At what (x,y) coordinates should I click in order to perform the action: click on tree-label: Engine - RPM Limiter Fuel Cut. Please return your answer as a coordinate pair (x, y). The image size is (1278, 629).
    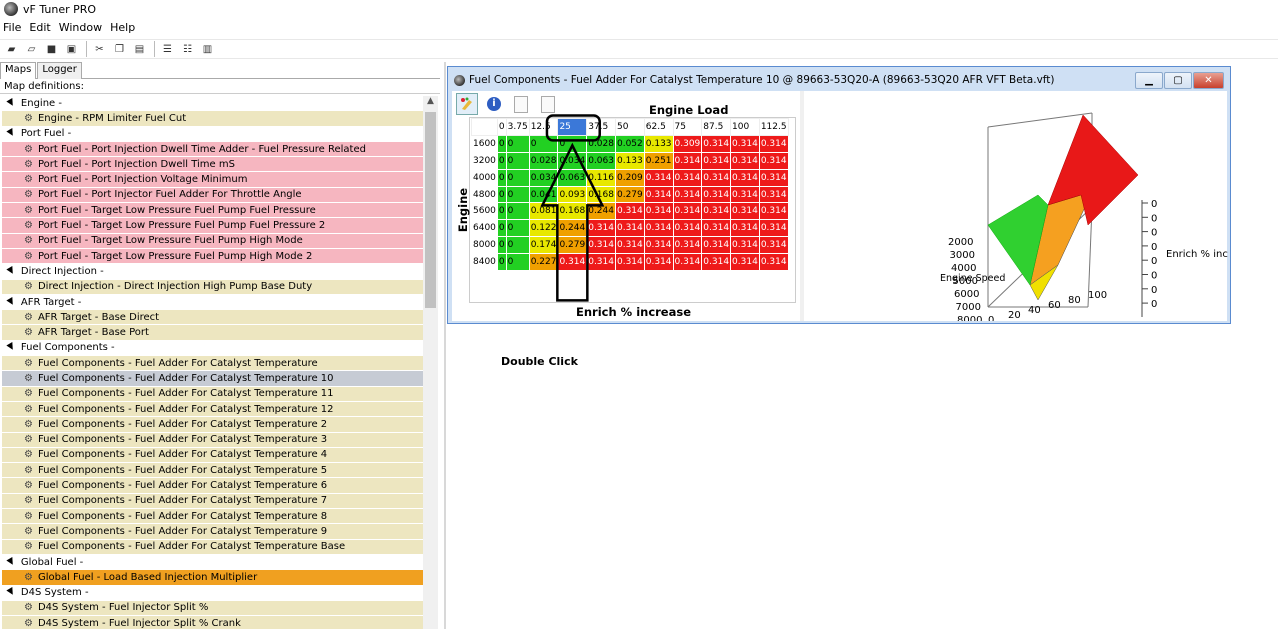
    Looking at the image, I should click on (112, 118).